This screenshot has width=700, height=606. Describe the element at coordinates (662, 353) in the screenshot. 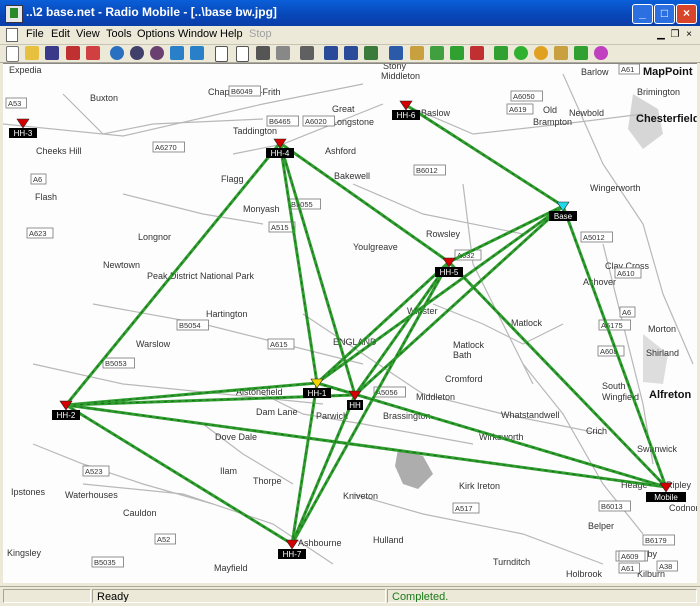

I see `place-label: Shirland` at that location.